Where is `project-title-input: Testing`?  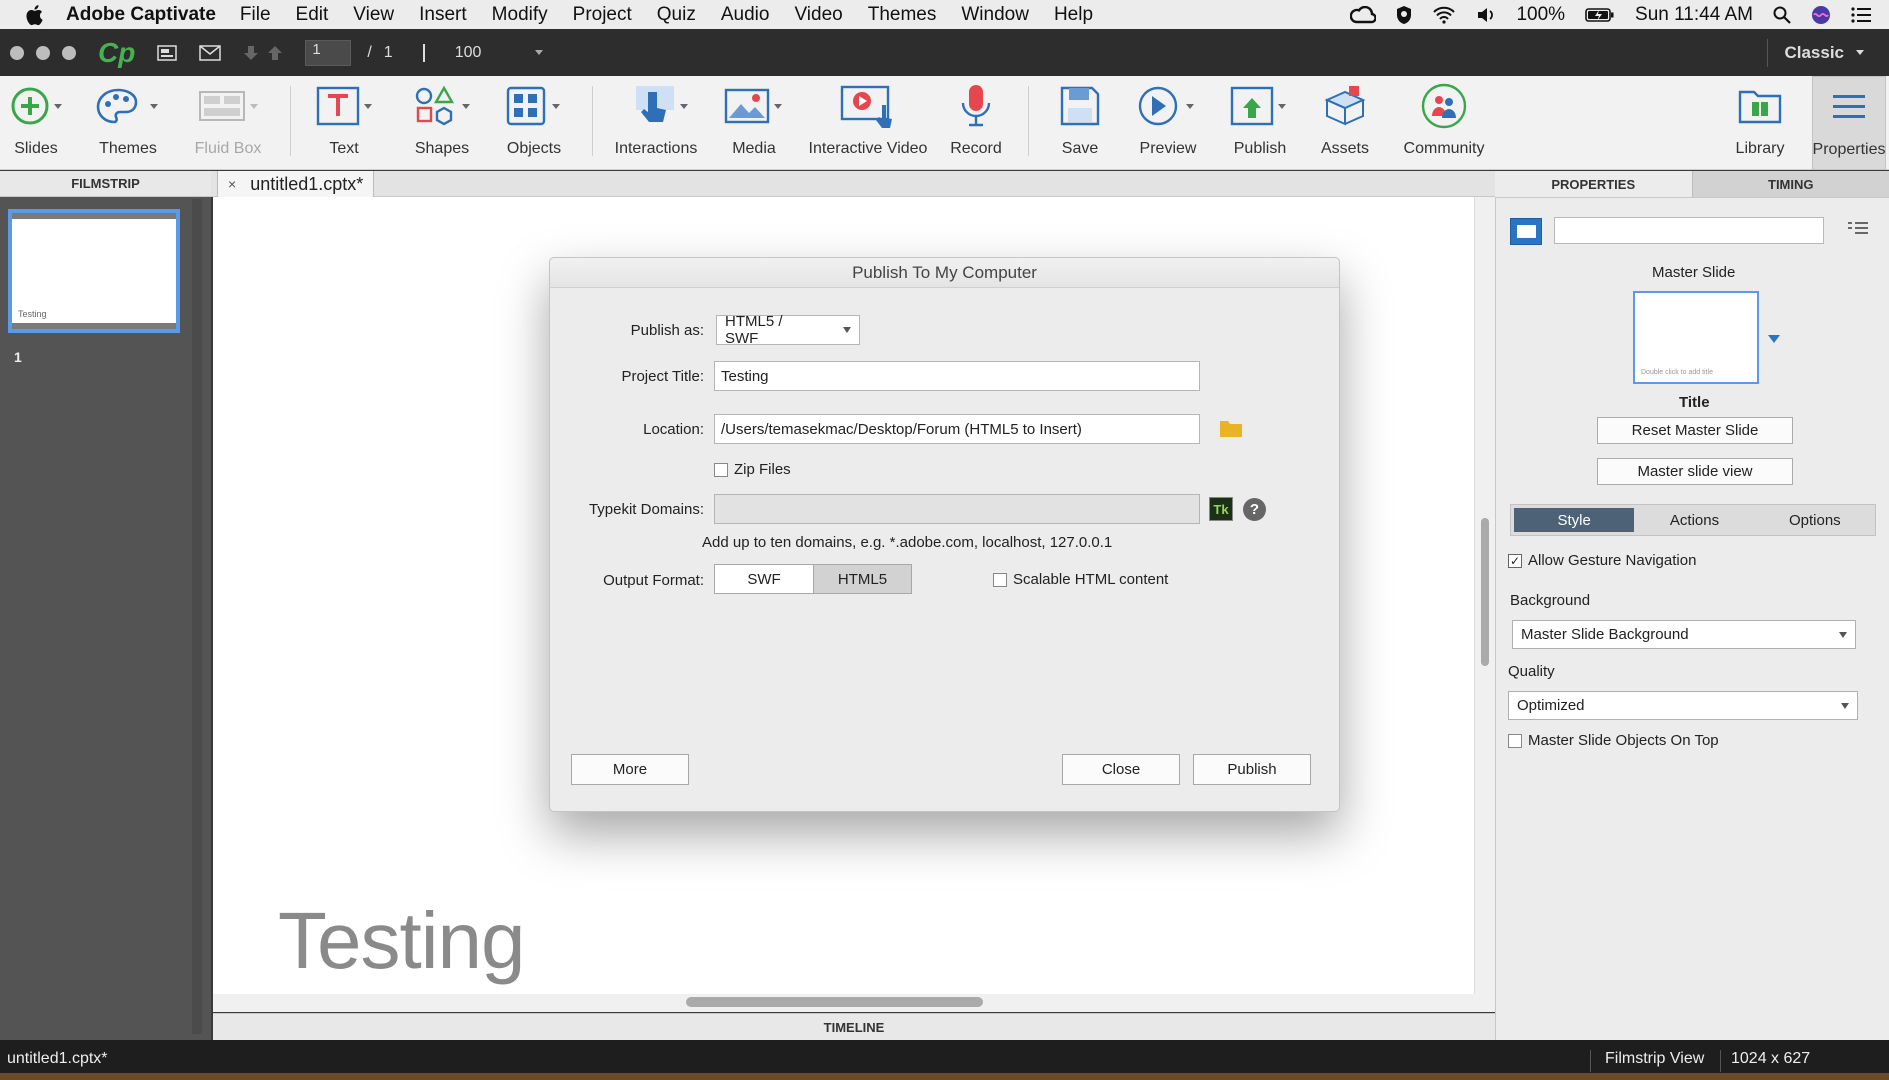
project-title-input: Testing is located at coordinates (957, 376).